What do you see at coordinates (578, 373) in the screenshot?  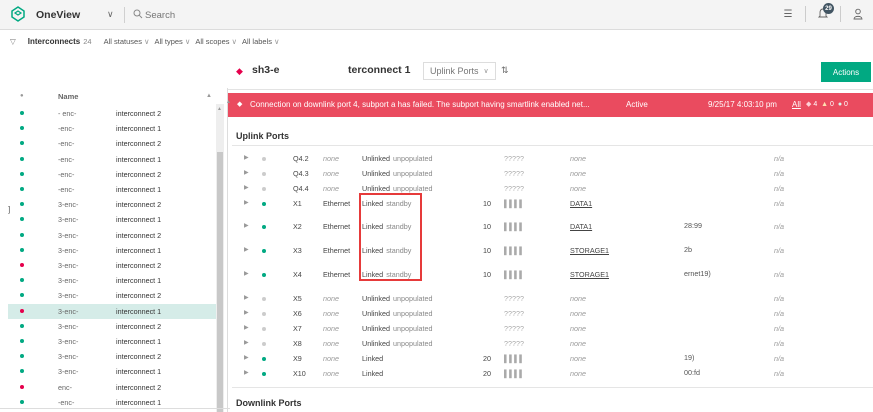 I see `network-link: none` at bounding box center [578, 373].